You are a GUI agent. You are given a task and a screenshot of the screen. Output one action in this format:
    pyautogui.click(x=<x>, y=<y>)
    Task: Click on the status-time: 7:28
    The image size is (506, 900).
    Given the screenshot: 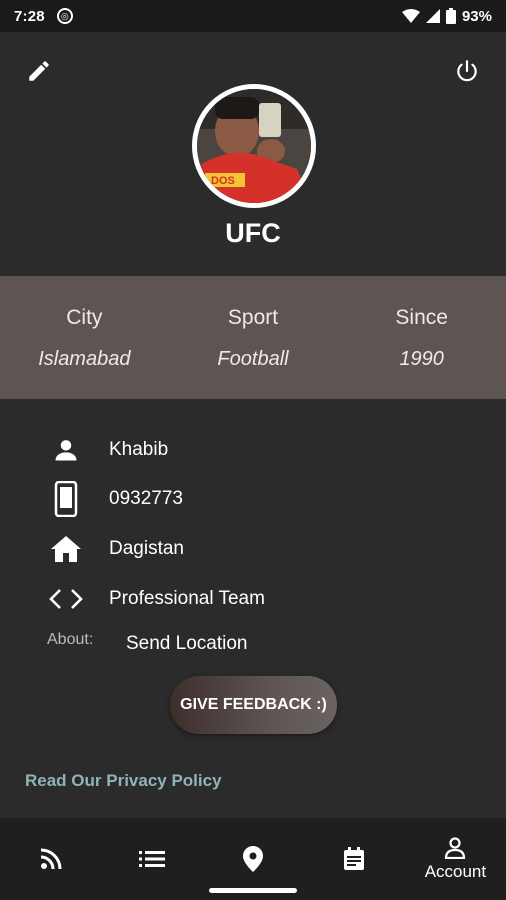 What is the action you would take?
    pyautogui.click(x=29, y=16)
    